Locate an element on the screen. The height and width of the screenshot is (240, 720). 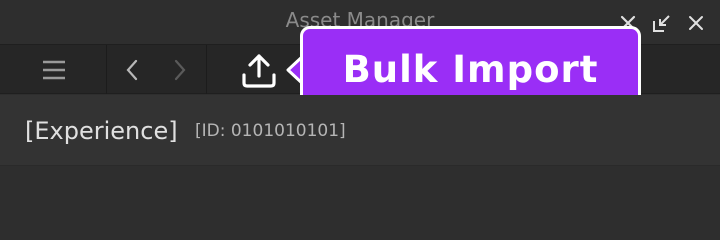
menu-icon is located at coordinates (54, 70).